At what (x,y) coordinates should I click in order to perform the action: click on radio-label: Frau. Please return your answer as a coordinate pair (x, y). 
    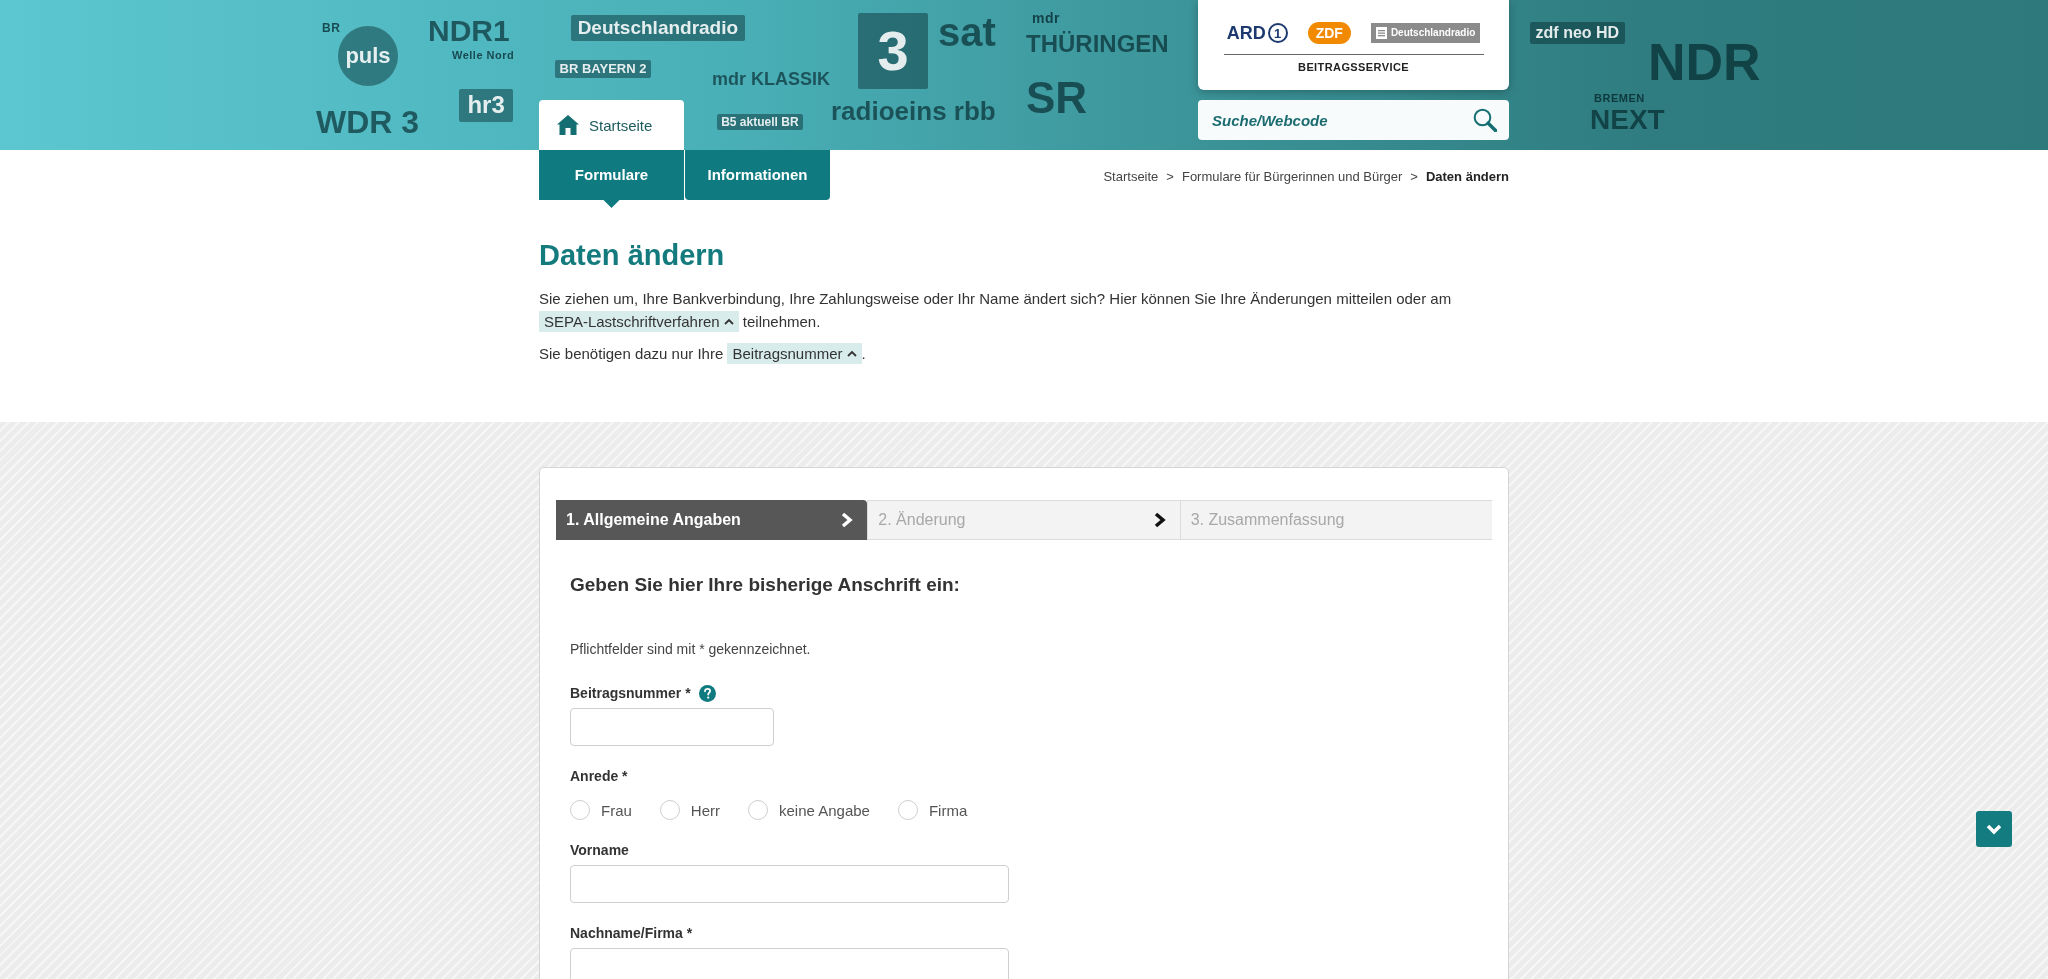
    Looking at the image, I should click on (616, 810).